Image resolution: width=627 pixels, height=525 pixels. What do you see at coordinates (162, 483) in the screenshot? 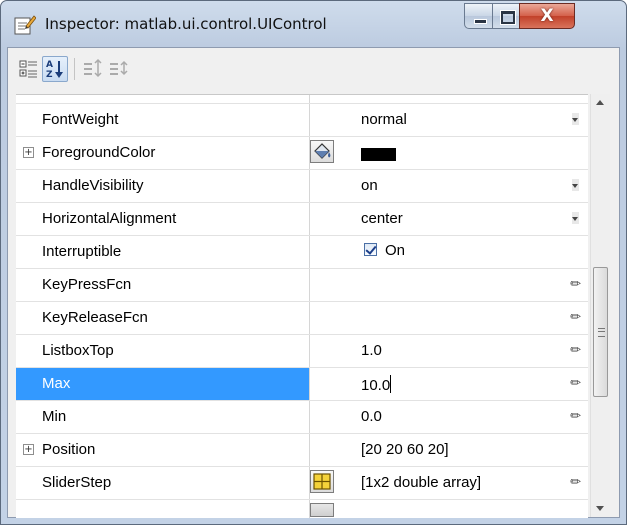
I see `property-name-cell: SliderStep` at bounding box center [162, 483].